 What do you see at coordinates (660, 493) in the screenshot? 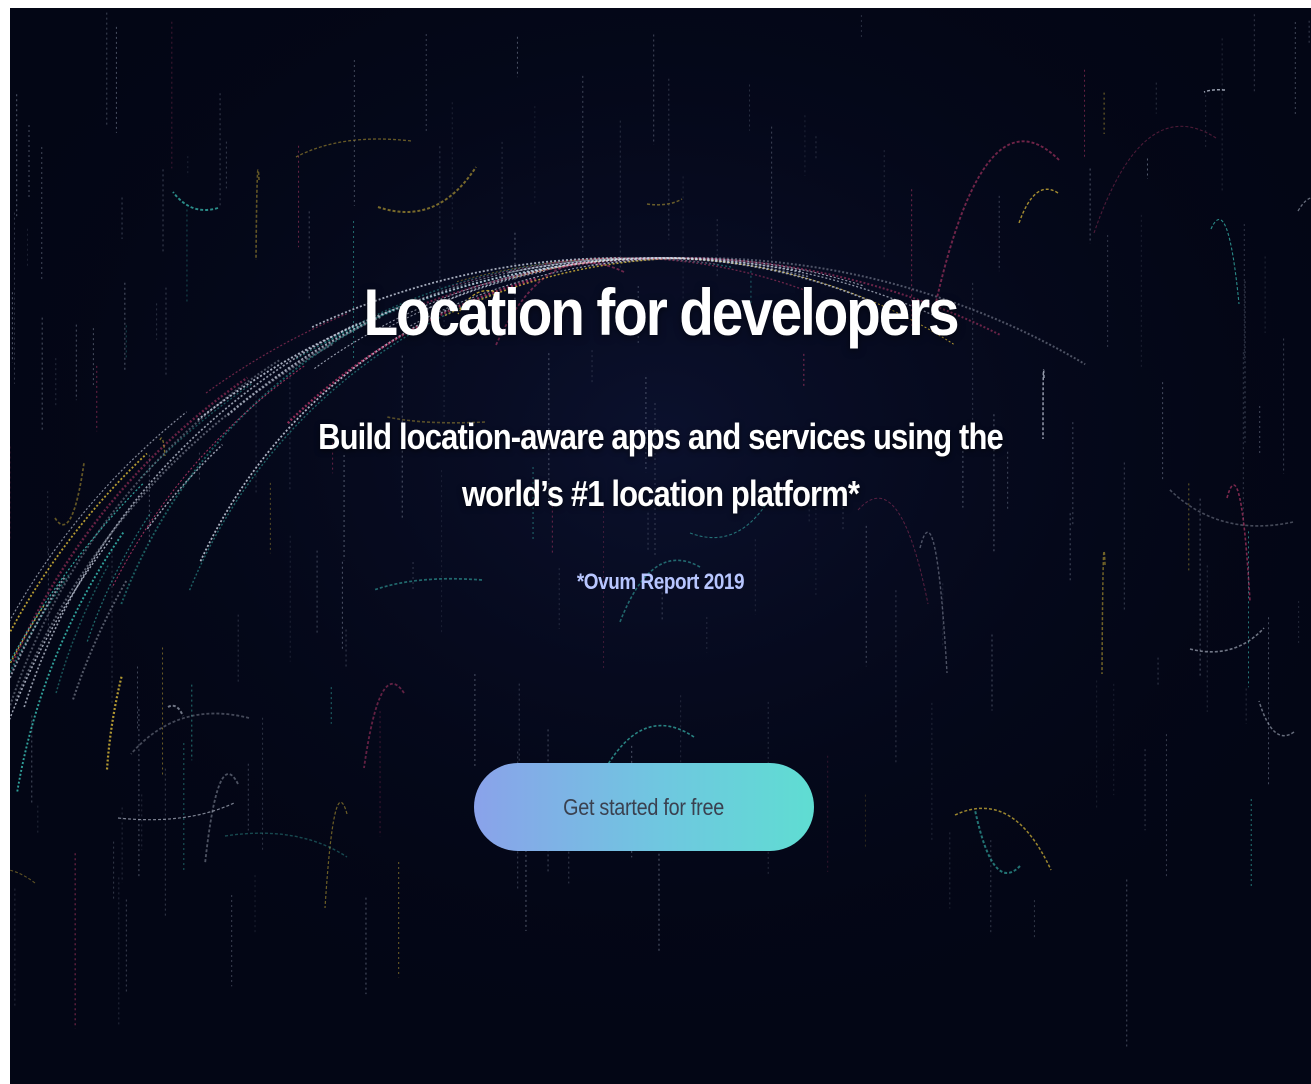
I see `hero-subtitle-line-2: world’s #1 location platform*` at bounding box center [660, 493].